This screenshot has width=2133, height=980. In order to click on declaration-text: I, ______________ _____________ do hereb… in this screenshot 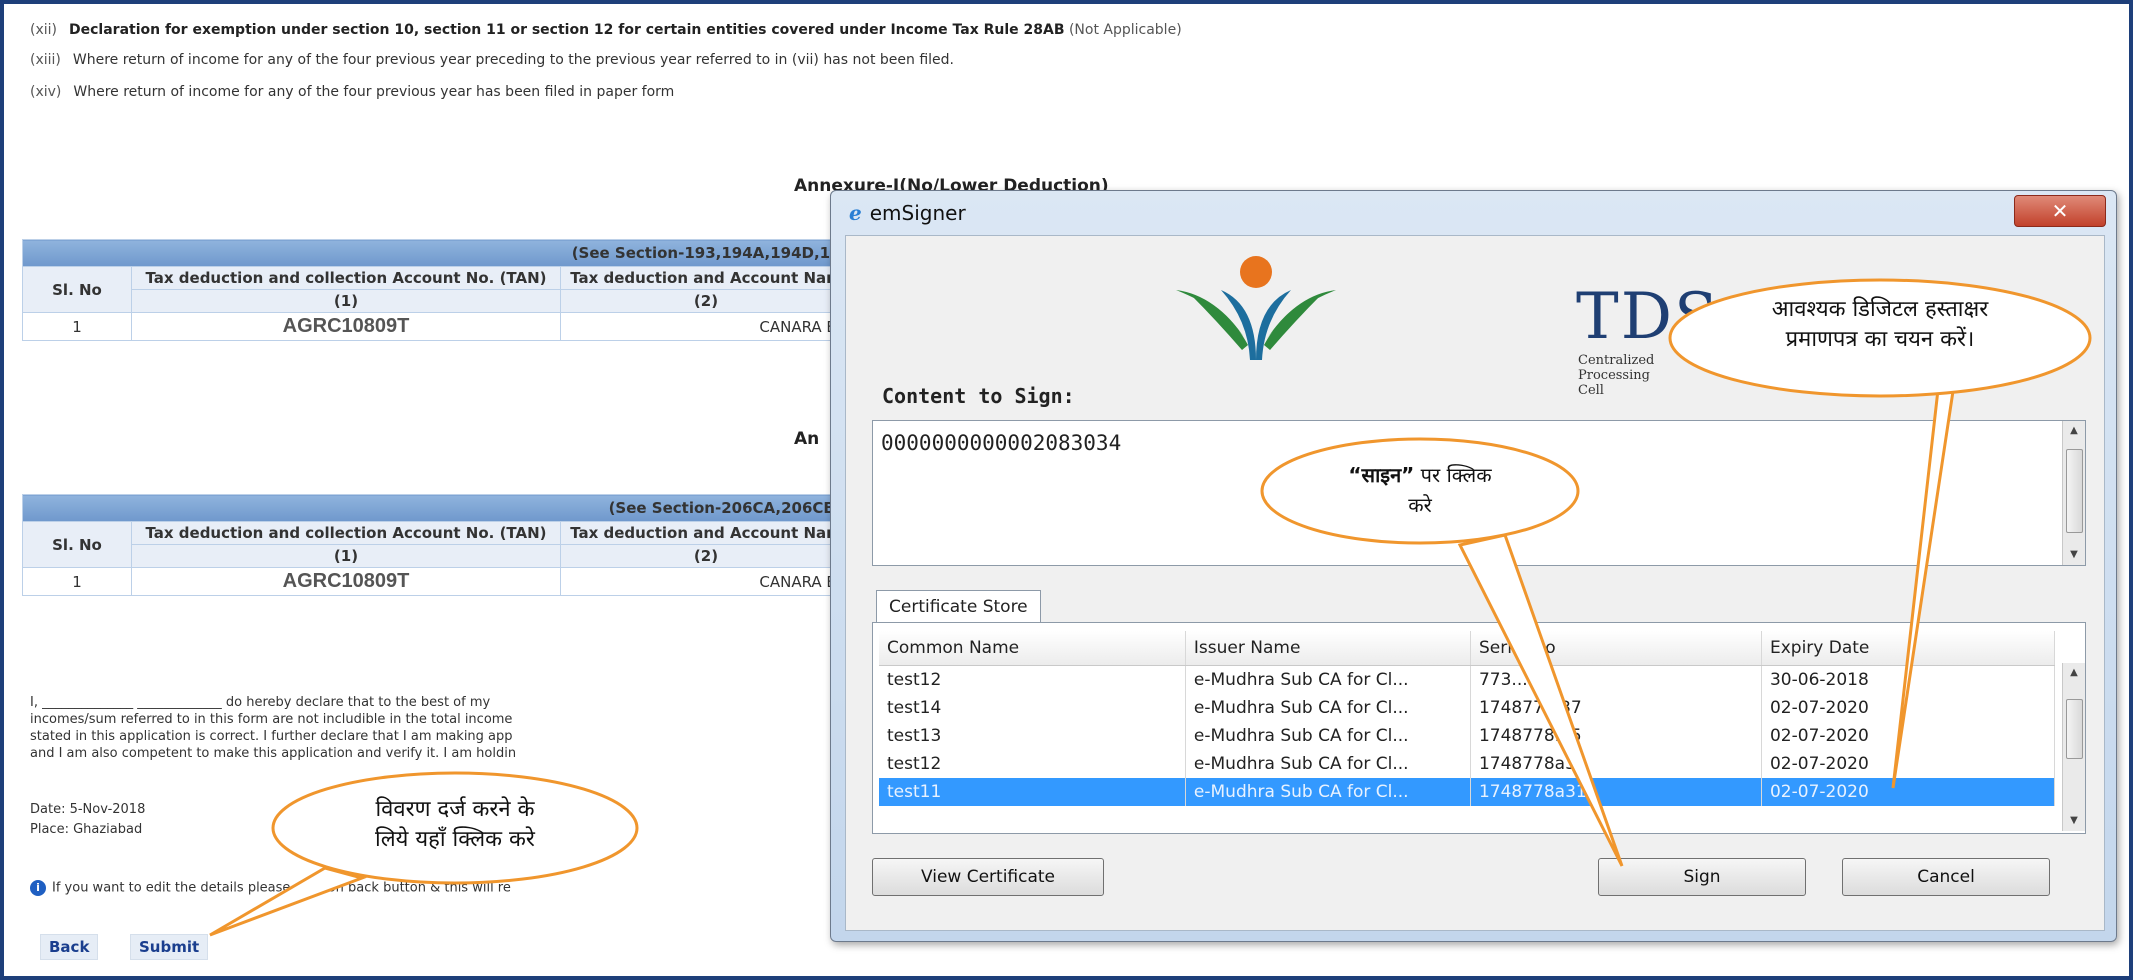, I will do `click(273, 728)`.